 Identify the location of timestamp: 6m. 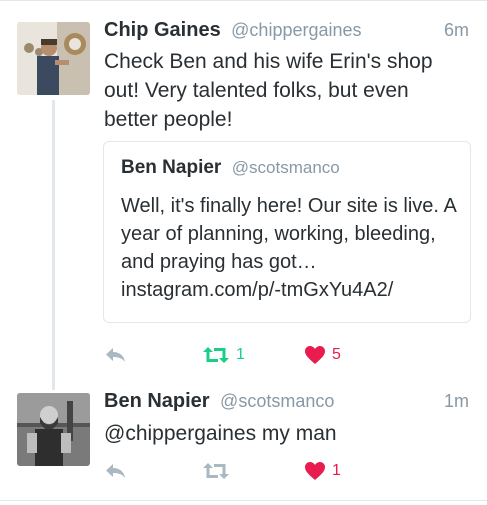
(456, 30).